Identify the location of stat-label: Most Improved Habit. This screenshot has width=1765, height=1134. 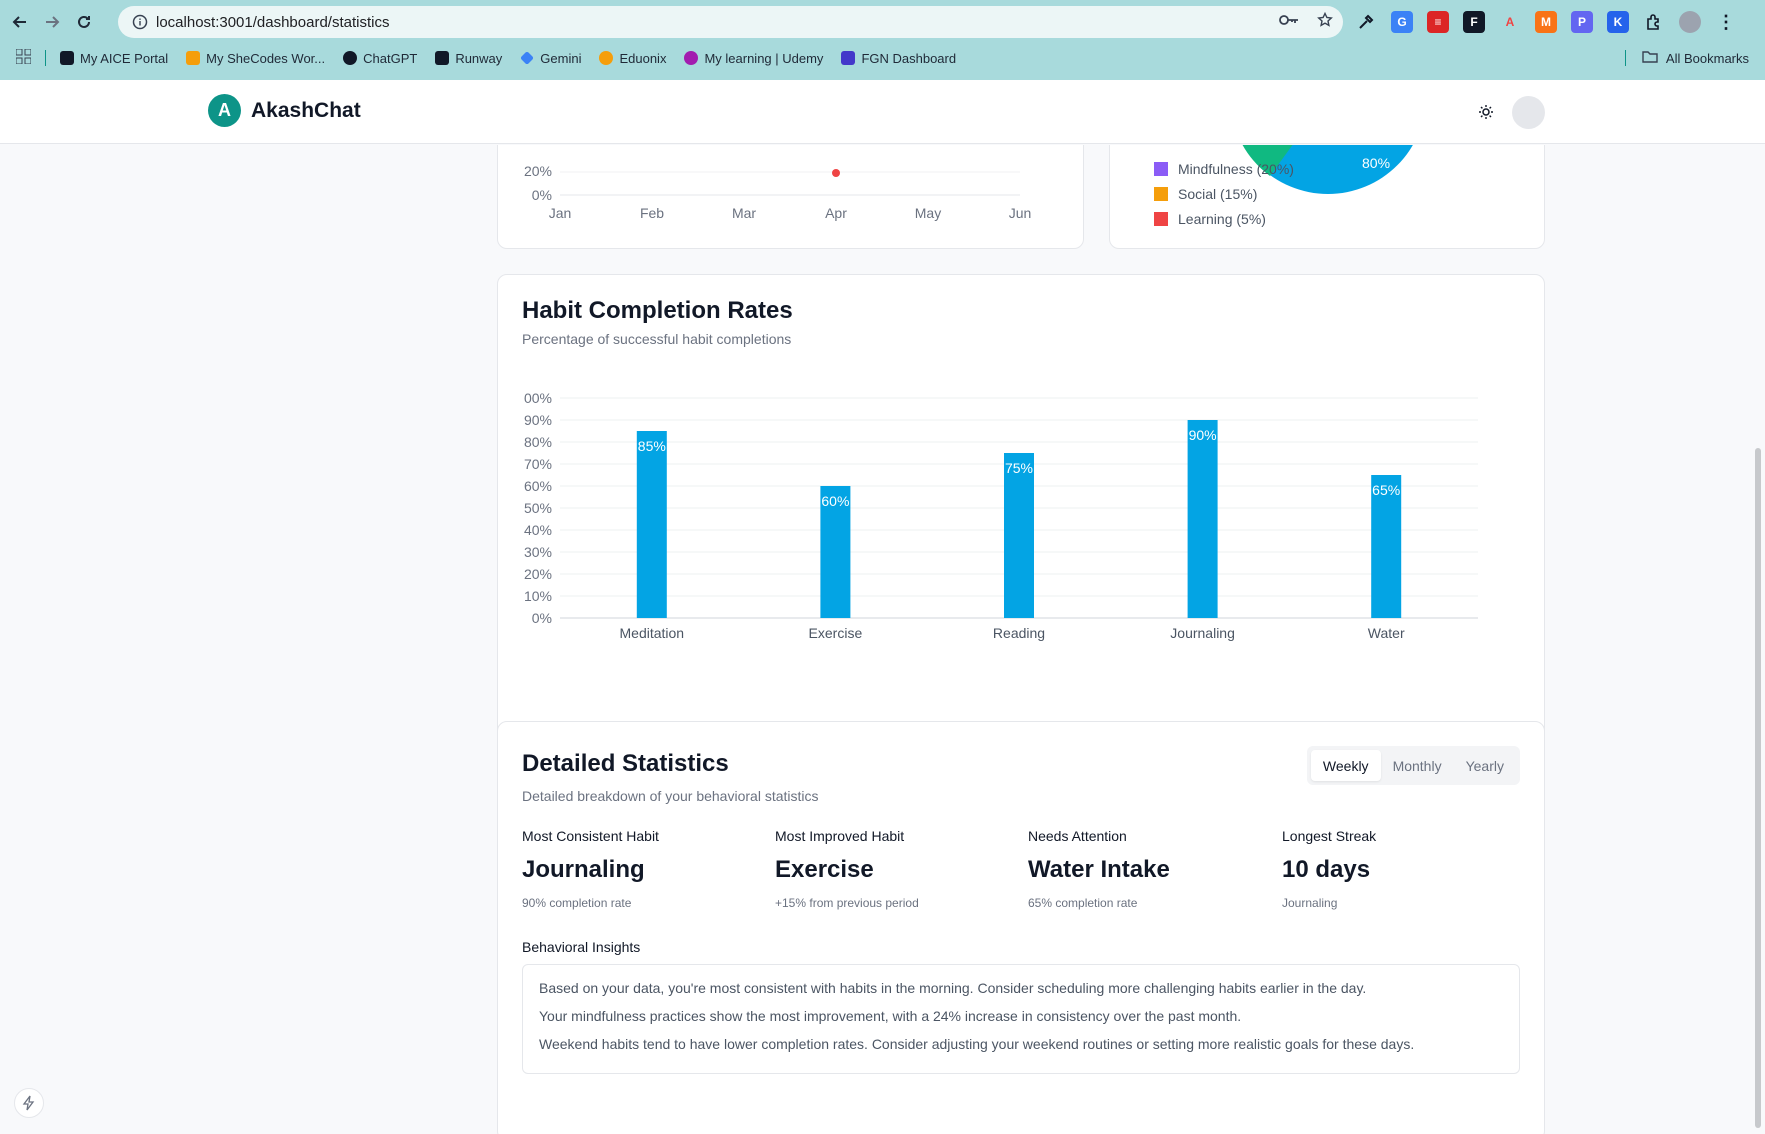
(840, 836).